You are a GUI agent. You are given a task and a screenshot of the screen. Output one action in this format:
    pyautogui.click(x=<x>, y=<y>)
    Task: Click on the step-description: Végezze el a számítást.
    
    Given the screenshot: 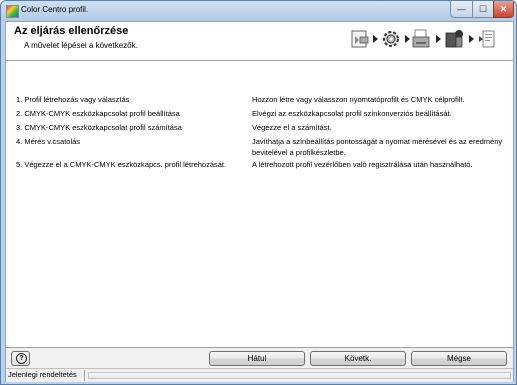 What is the action you would take?
    pyautogui.click(x=292, y=127)
    